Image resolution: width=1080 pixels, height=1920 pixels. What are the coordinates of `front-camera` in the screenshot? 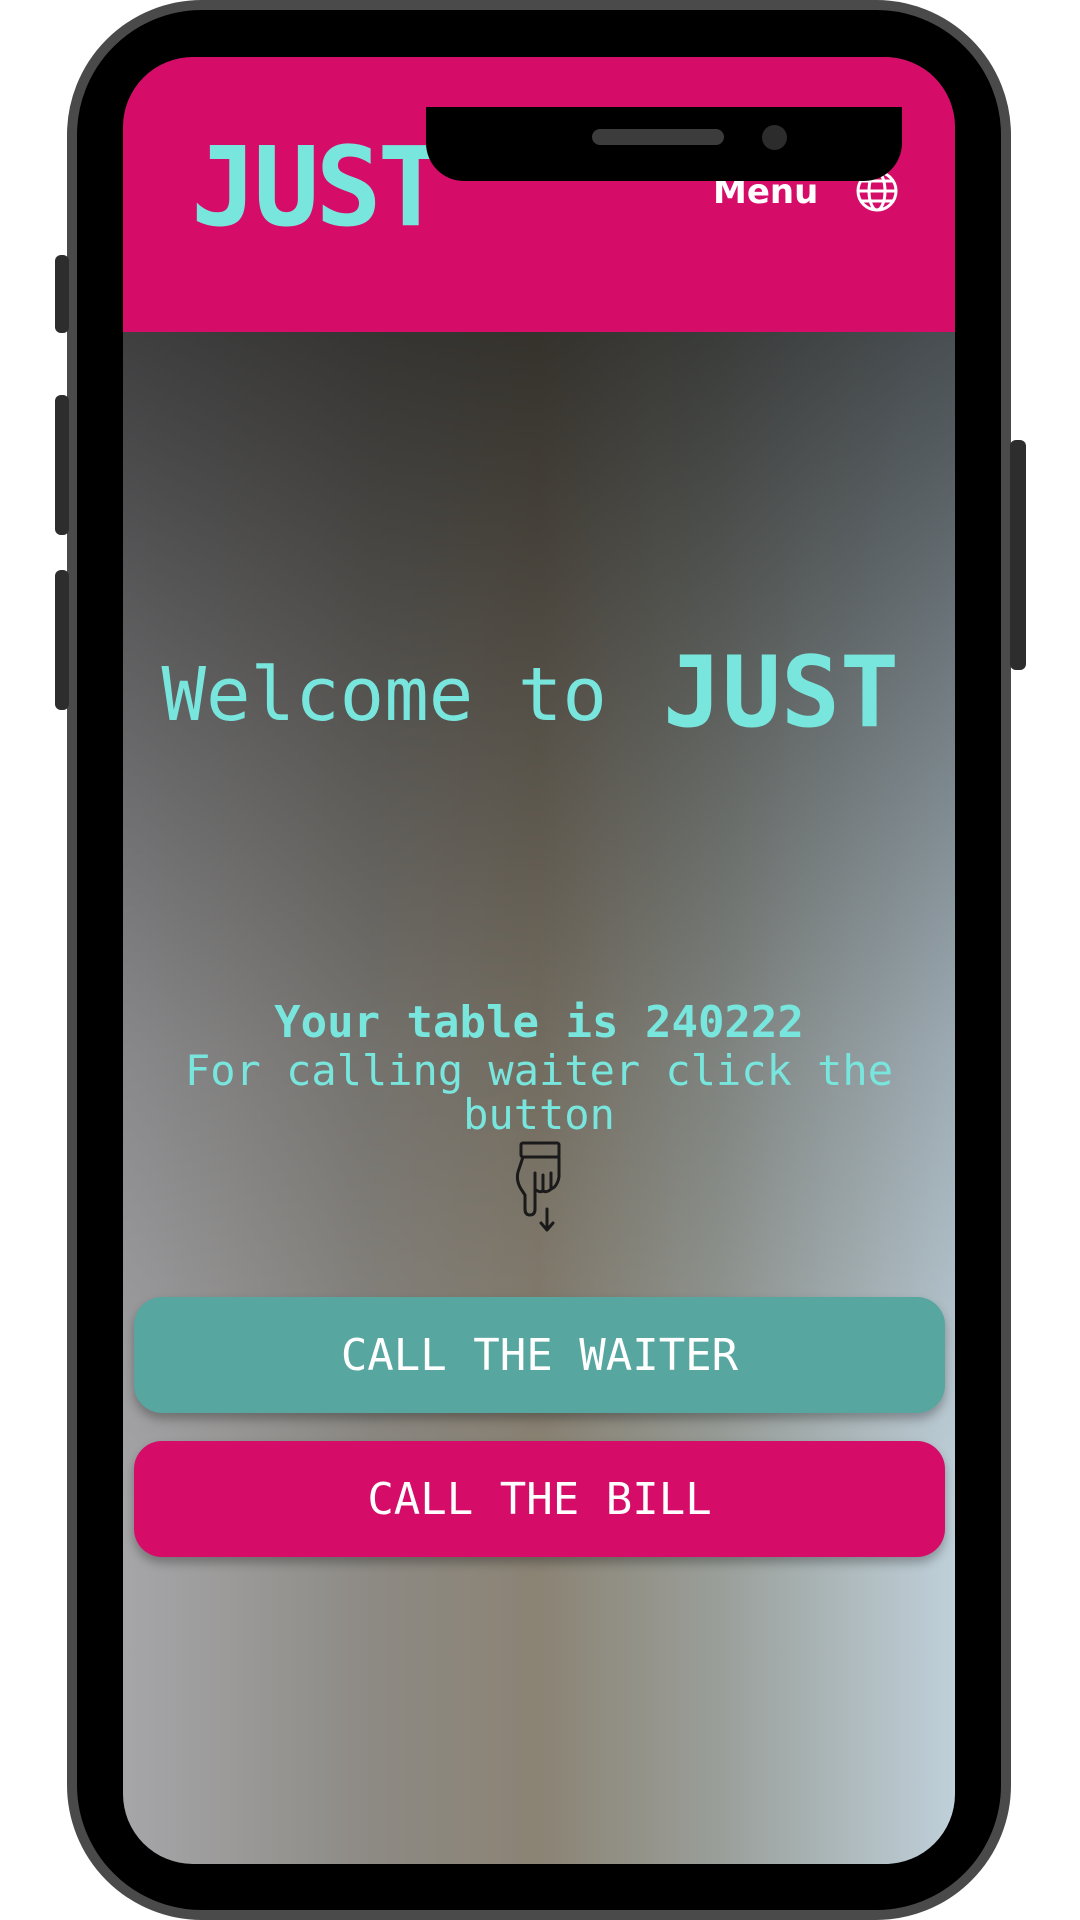 It's located at (774, 137).